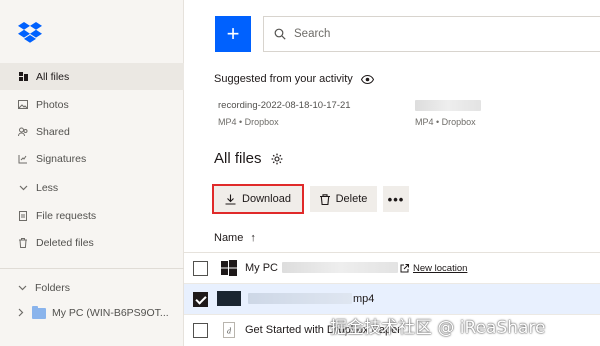 This screenshot has height=346, width=600. Describe the element at coordinates (229, 268) in the screenshot. I see `windows-icon` at that location.